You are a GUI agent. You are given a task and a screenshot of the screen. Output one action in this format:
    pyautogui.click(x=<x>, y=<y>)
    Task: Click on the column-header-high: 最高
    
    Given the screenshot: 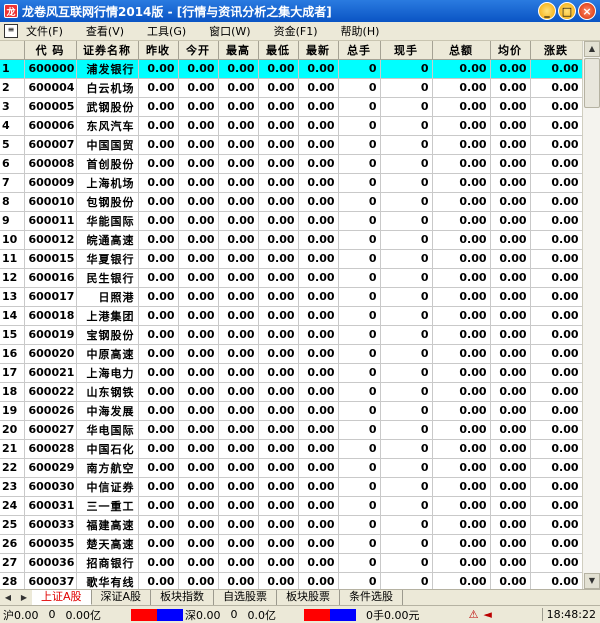 What is the action you would take?
    pyautogui.click(x=238, y=50)
    